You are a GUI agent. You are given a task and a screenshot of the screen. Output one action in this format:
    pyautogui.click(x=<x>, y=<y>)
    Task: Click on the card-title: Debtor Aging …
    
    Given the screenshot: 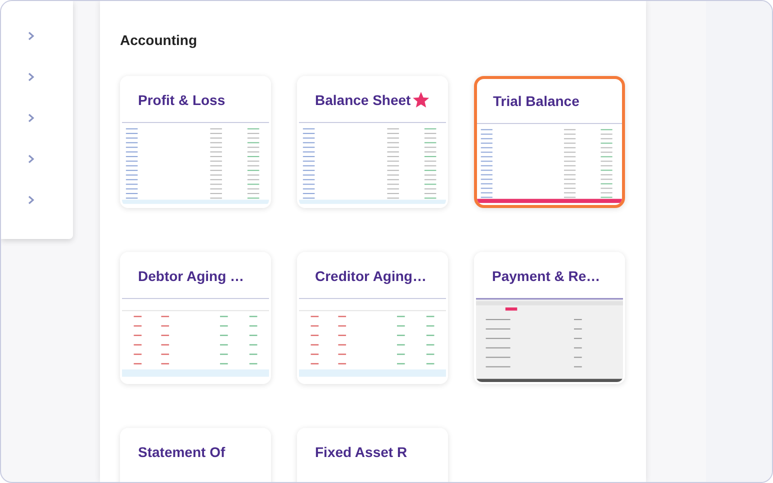 What is the action you would take?
    pyautogui.click(x=191, y=276)
    